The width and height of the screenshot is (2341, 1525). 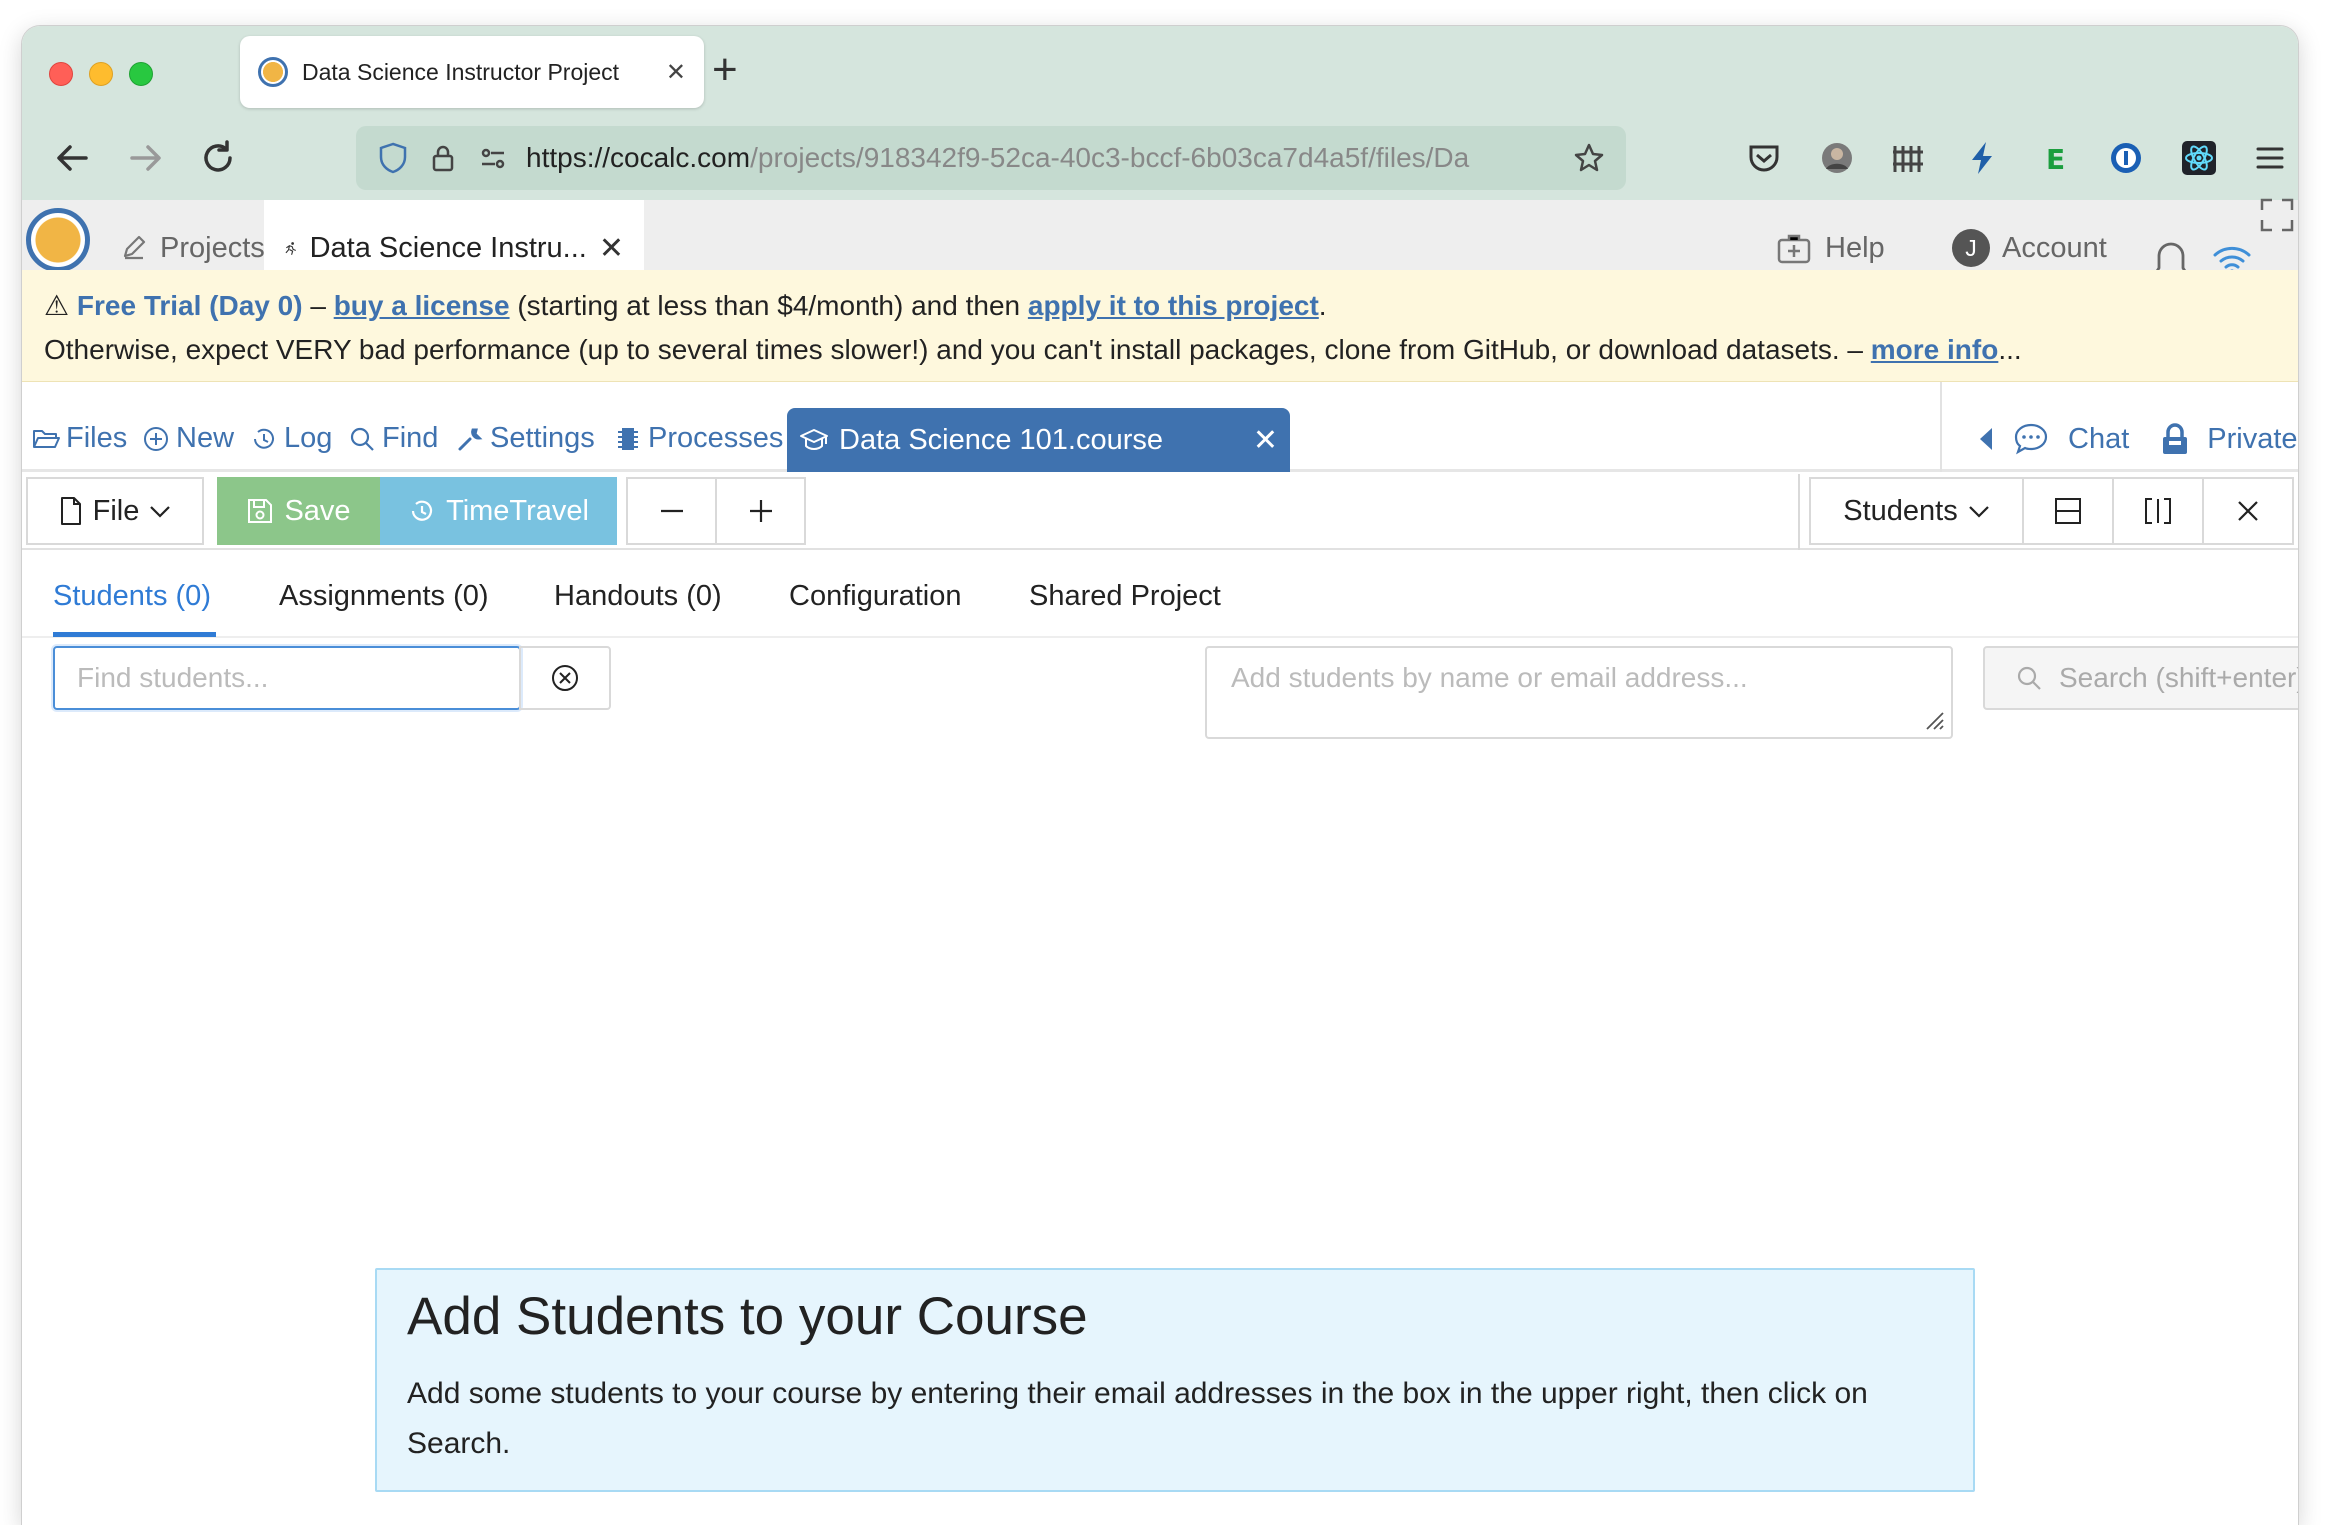 What do you see at coordinates (2277, 215) in the screenshot?
I see `fullscreen-icon` at bounding box center [2277, 215].